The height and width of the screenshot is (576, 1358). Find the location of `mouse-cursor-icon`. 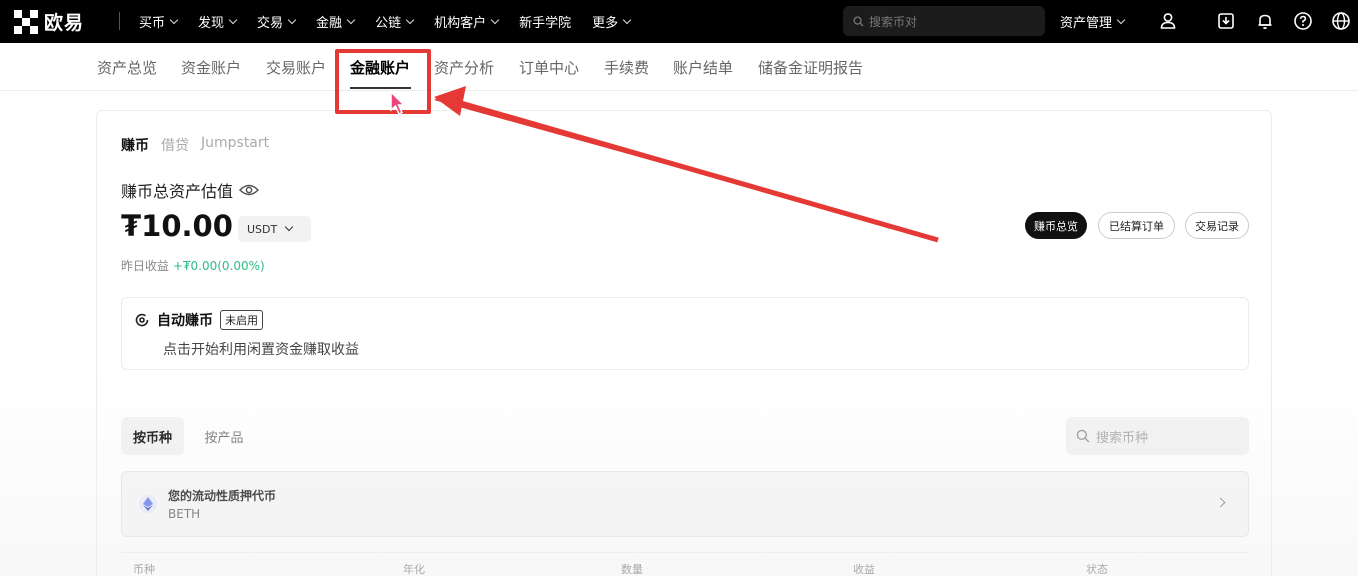

mouse-cursor-icon is located at coordinates (398, 103).